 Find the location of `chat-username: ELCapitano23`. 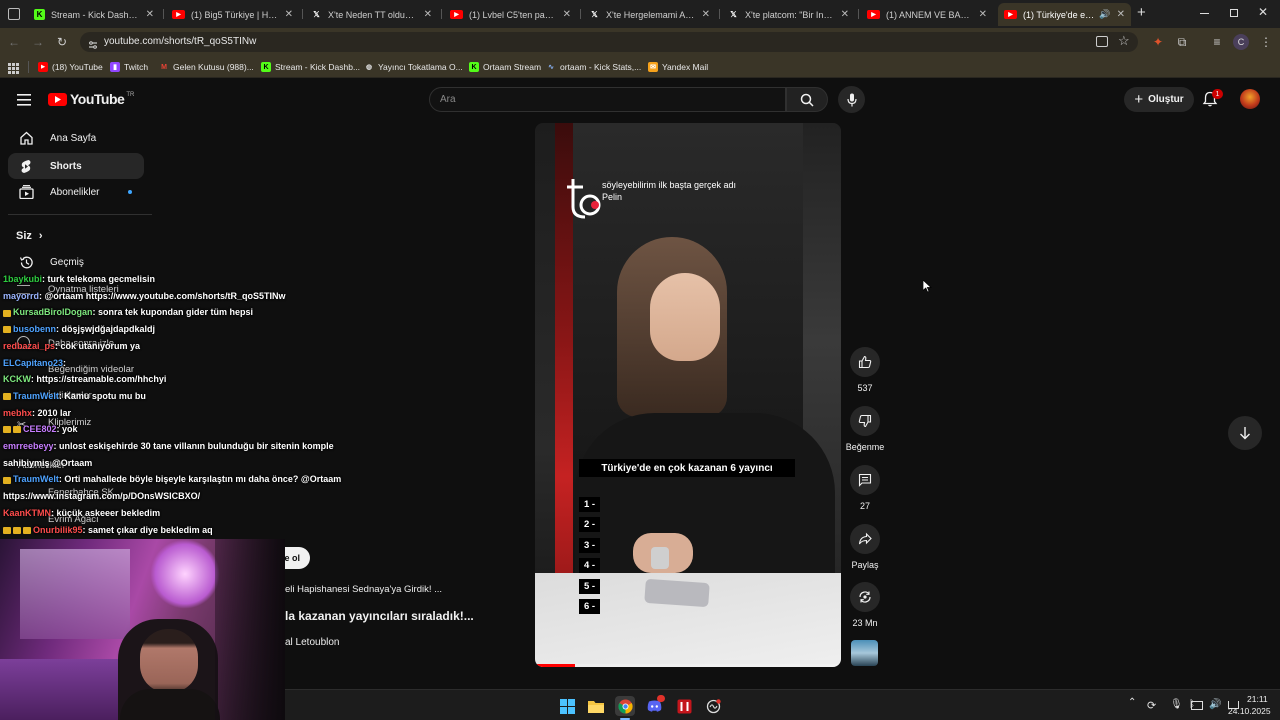

chat-username: ELCapitano23 is located at coordinates (33, 363).